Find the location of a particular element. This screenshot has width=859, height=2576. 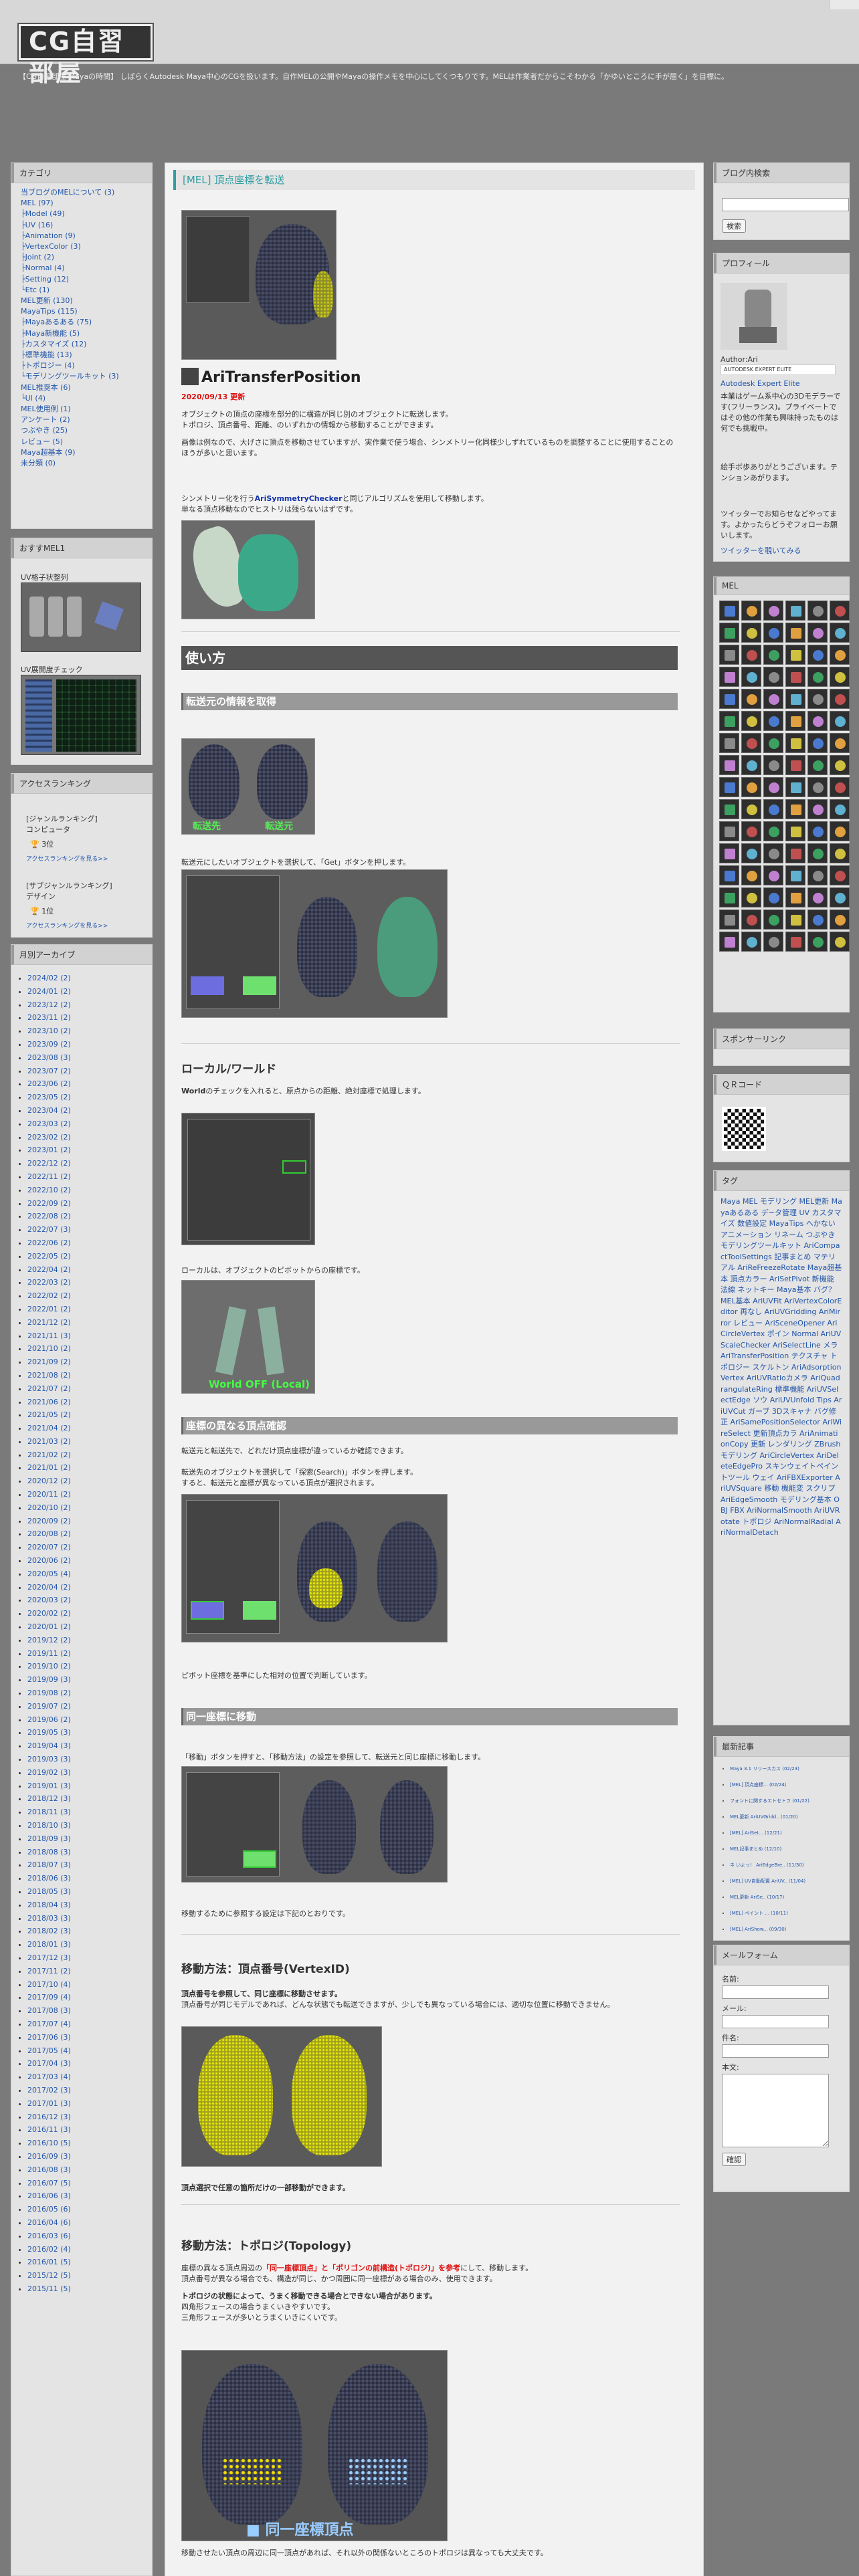

recommend-item-2: UV展開度チェック is located at coordinates (52, 669).